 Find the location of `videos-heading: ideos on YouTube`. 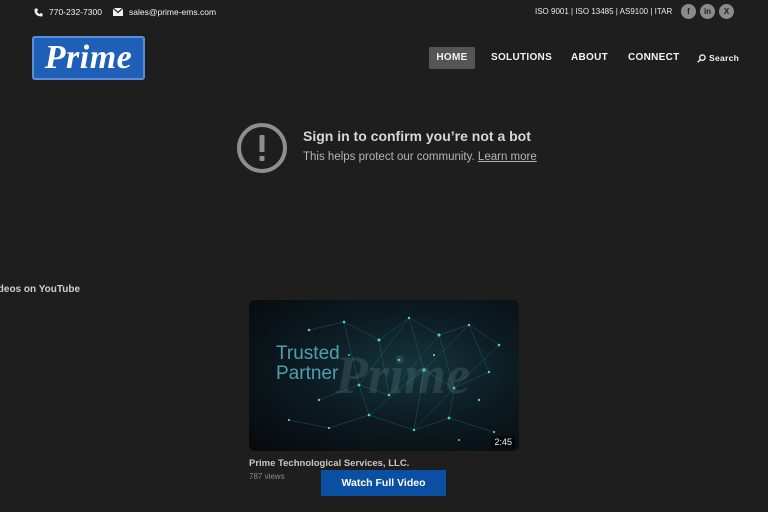

videos-heading: ideos on YouTube is located at coordinates (40, 289).